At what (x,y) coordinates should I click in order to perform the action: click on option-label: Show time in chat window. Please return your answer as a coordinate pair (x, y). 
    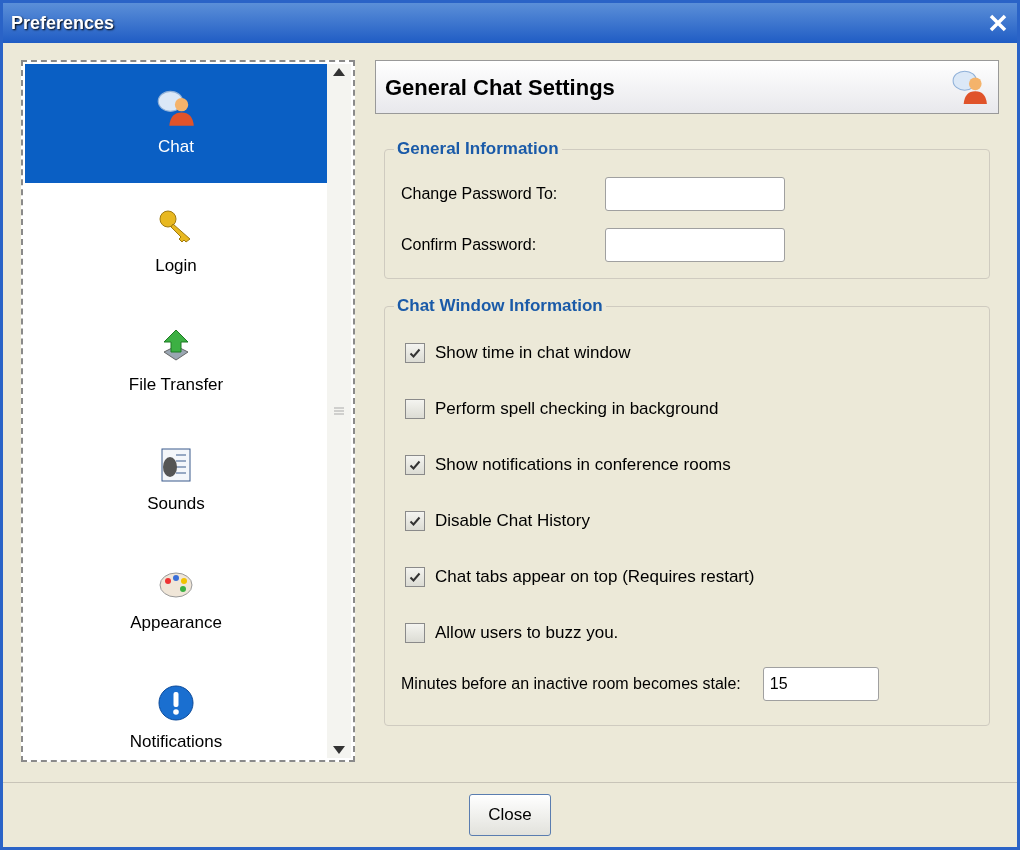
    Looking at the image, I should click on (533, 352).